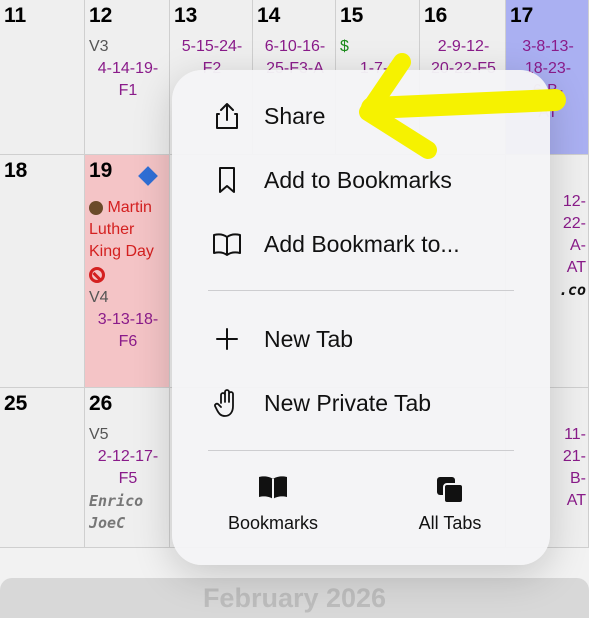 This screenshot has width=589, height=618. I want to click on plus-icon, so click(227, 339).